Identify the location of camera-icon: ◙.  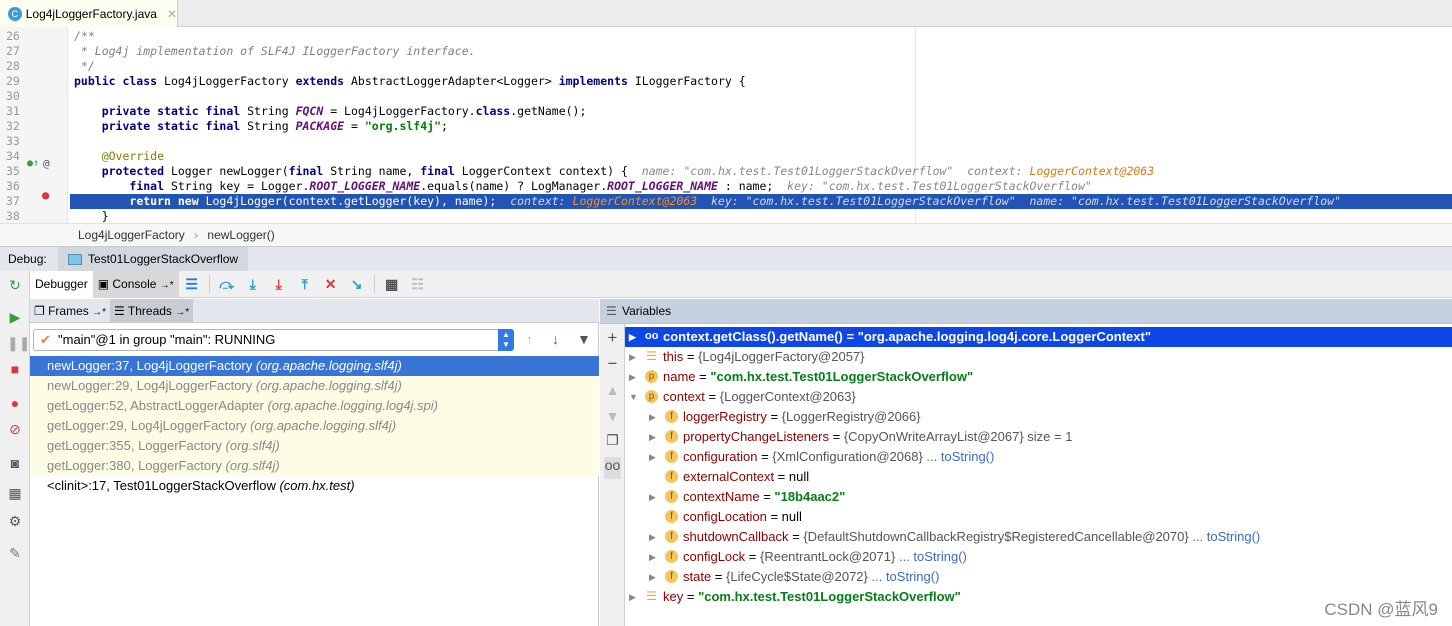
(15, 463).